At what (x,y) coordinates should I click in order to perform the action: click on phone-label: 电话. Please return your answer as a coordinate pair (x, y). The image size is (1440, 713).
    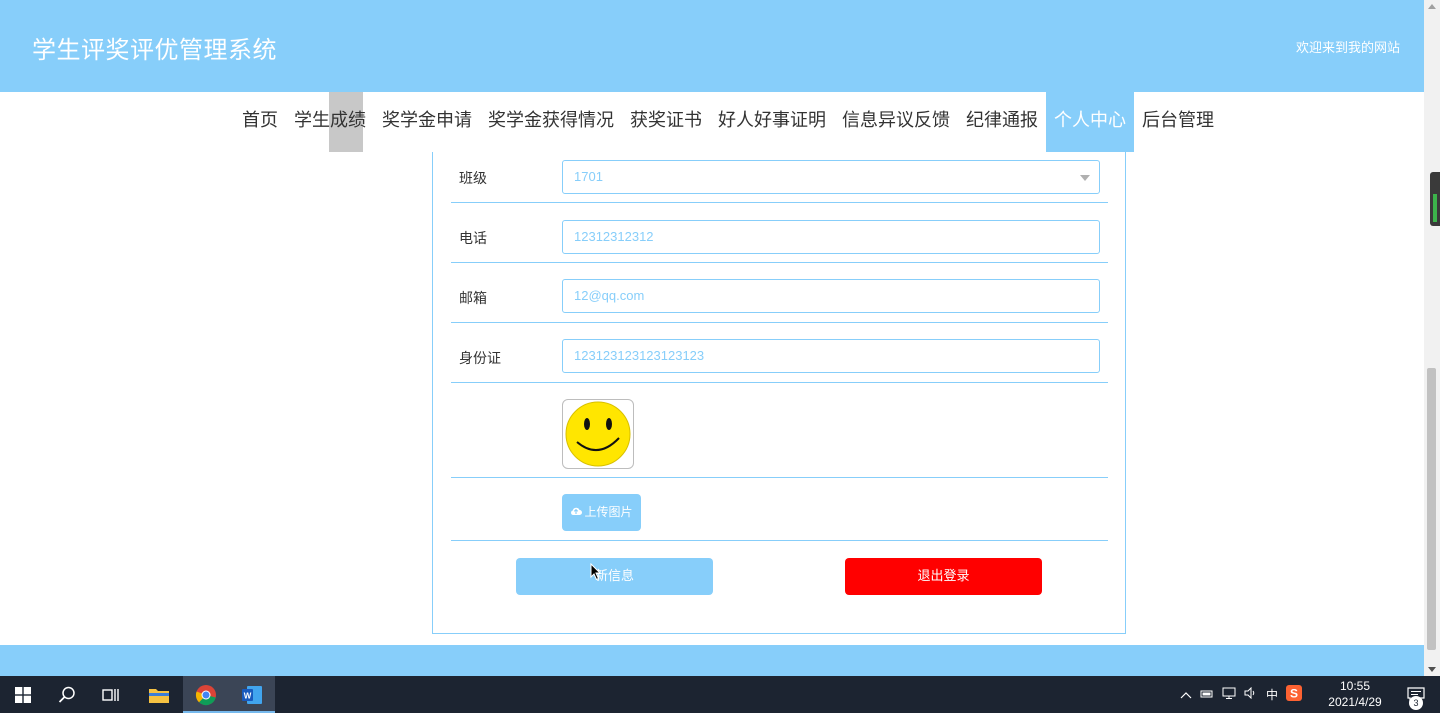
    Looking at the image, I should click on (473, 239).